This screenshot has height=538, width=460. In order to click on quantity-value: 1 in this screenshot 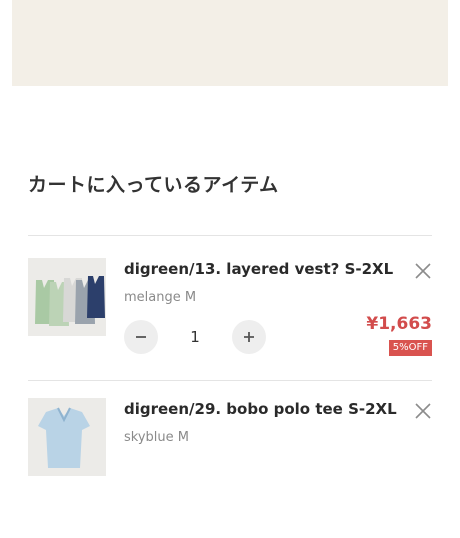, I will do `click(195, 337)`.